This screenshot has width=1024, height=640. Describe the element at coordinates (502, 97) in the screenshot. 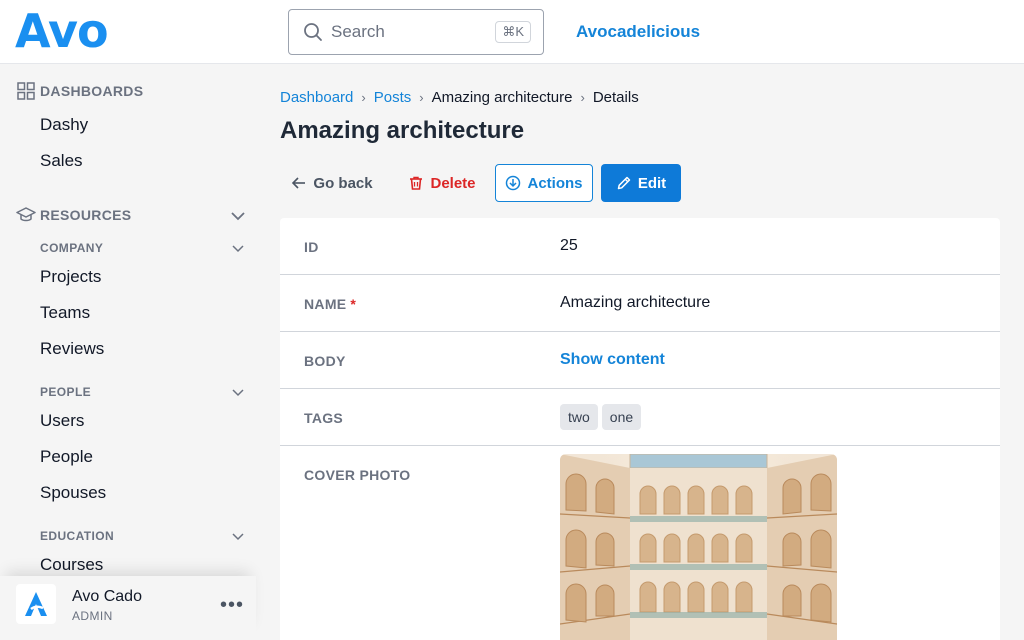

I see `breadcrumb-record: Amazing architecture` at that location.